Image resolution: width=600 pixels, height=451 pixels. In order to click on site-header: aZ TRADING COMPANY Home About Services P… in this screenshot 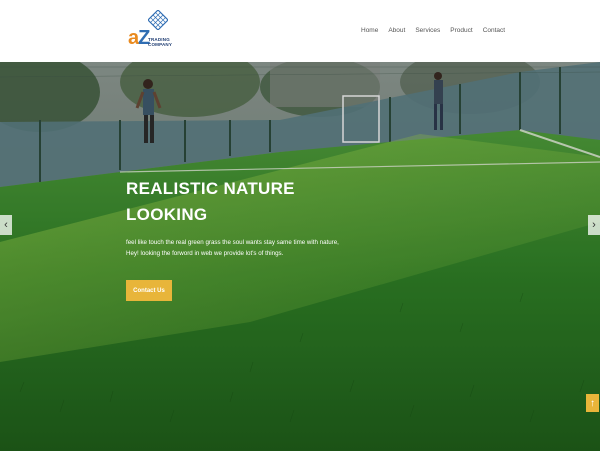, I will do `click(300, 31)`.